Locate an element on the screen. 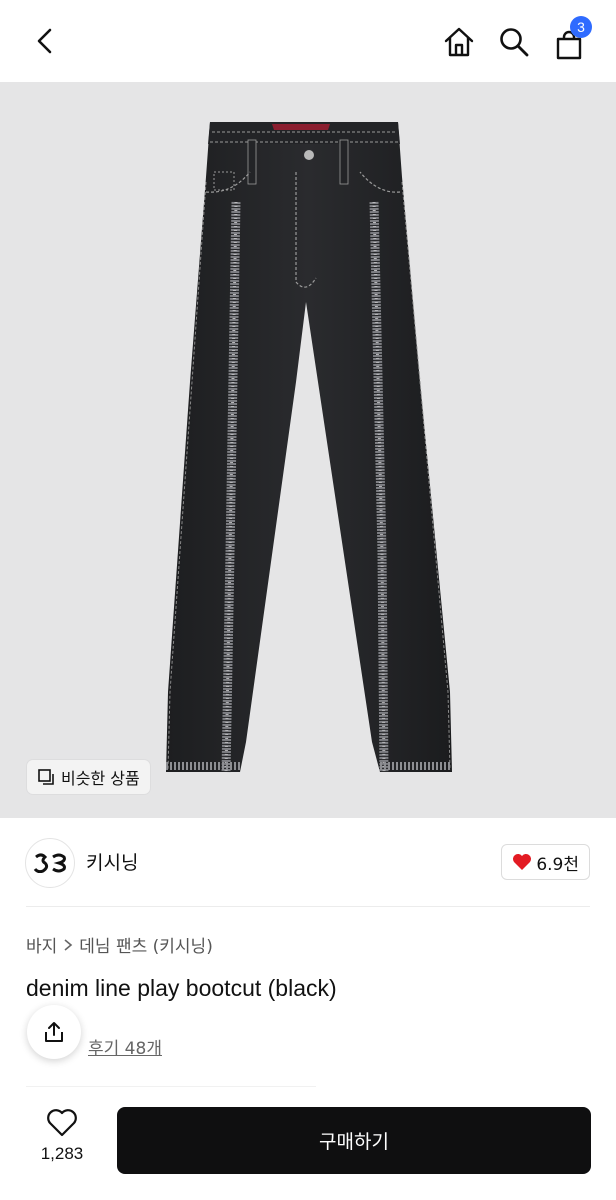  section-divider is located at coordinates (308, 906).